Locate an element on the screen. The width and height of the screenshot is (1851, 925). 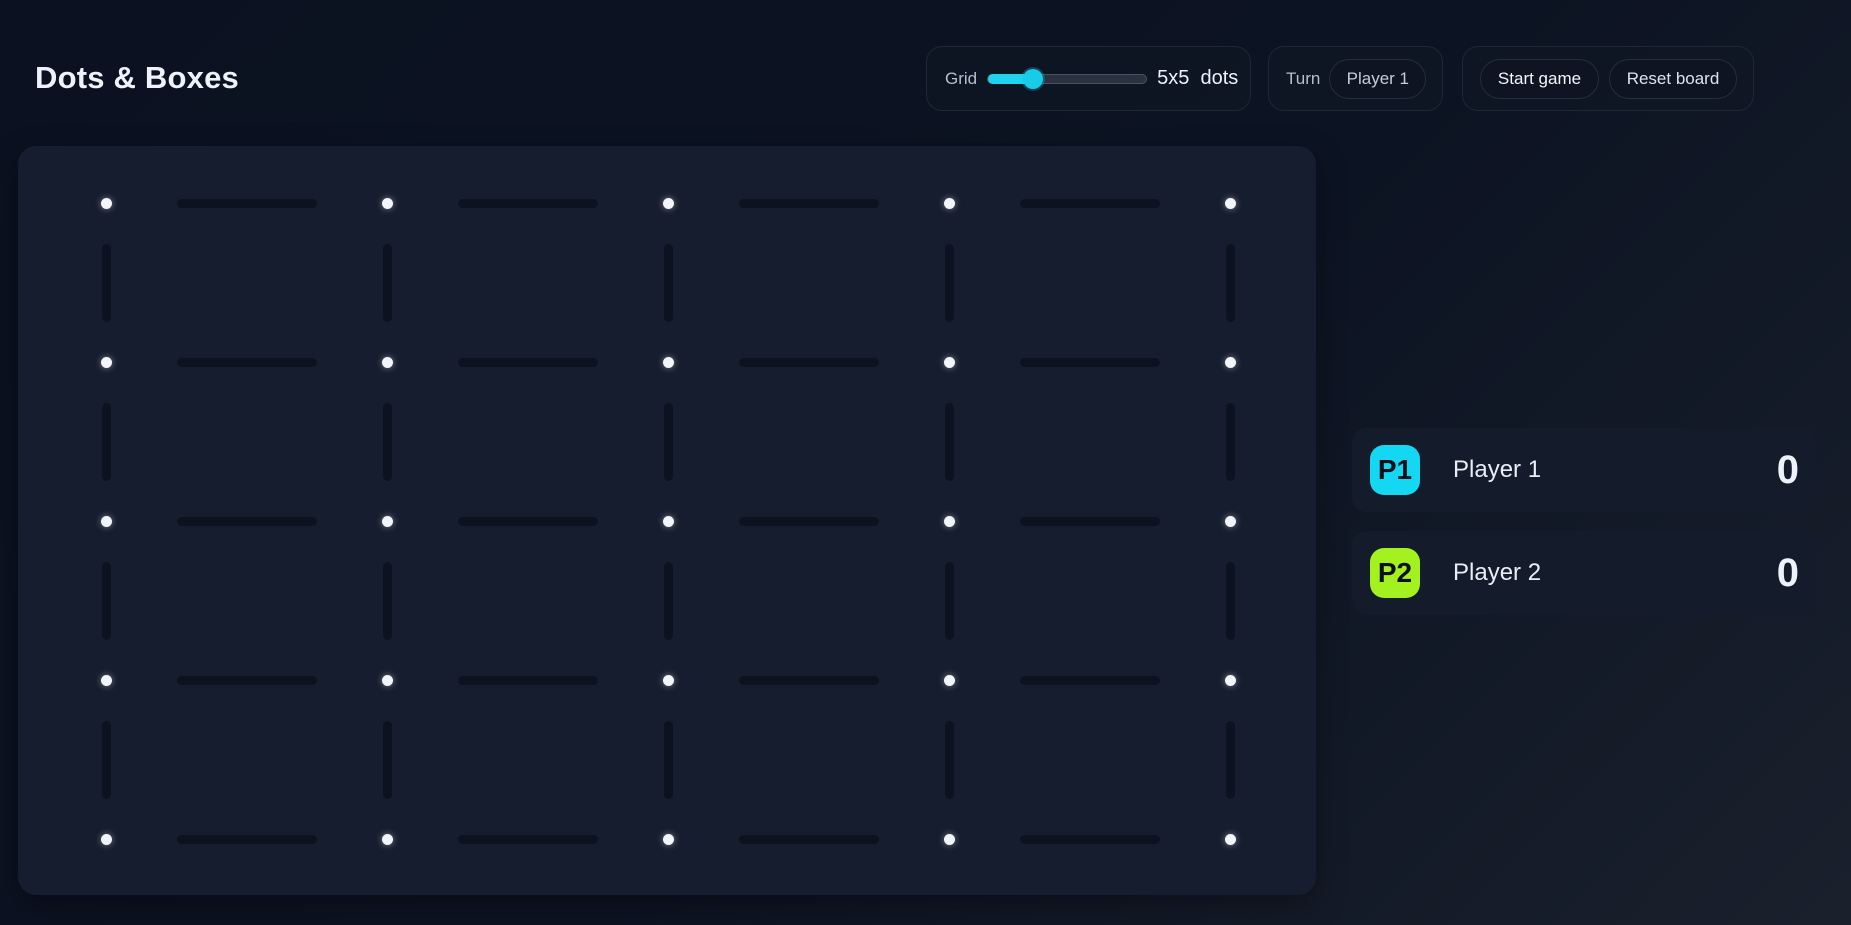
start-game-button: Start game is located at coordinates (1539, 78).